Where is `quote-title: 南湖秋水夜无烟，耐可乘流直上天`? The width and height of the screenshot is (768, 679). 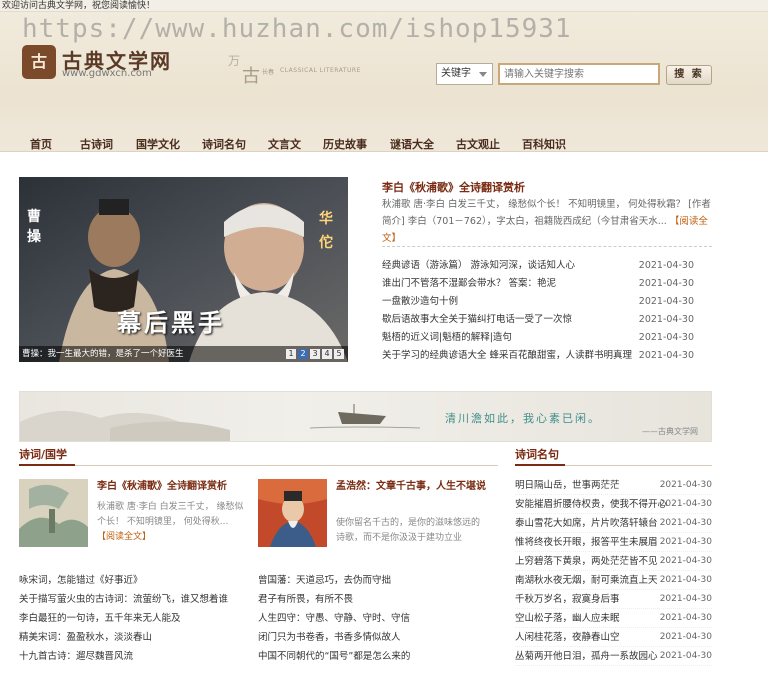 quote-title: 南湖秋水夜无烟，耐可乘流直上天 is located at coordinates (586, 580).